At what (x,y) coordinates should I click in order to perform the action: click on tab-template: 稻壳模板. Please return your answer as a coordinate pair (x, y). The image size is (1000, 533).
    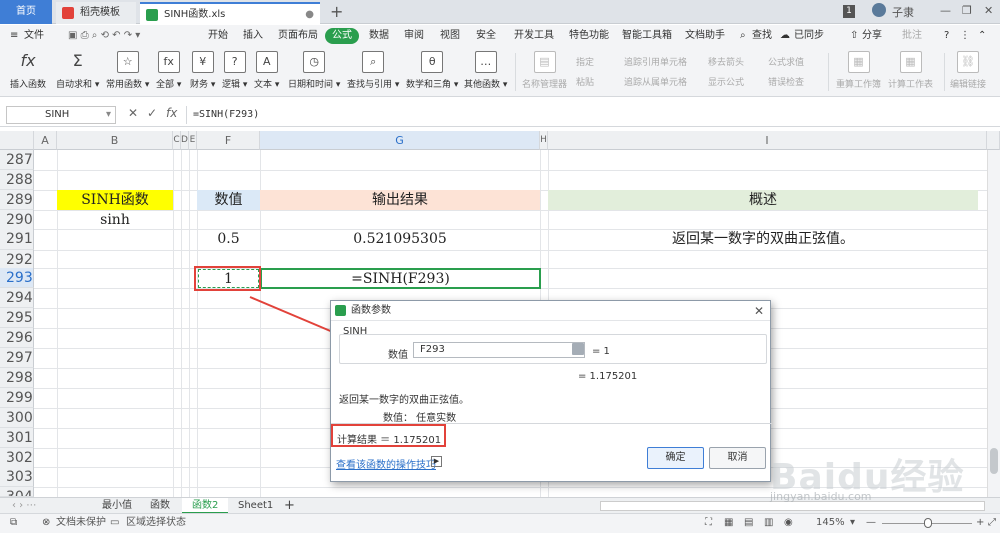
    Looking at the image, I should click on (96, 13).